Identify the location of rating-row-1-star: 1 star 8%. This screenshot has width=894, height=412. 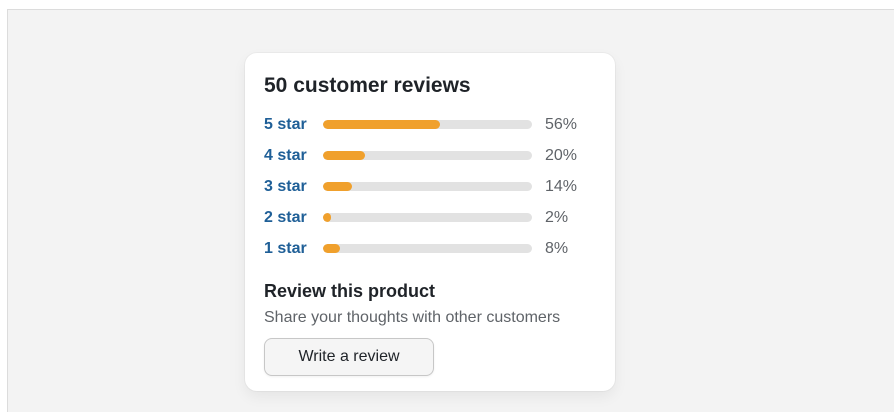
(430, 248).